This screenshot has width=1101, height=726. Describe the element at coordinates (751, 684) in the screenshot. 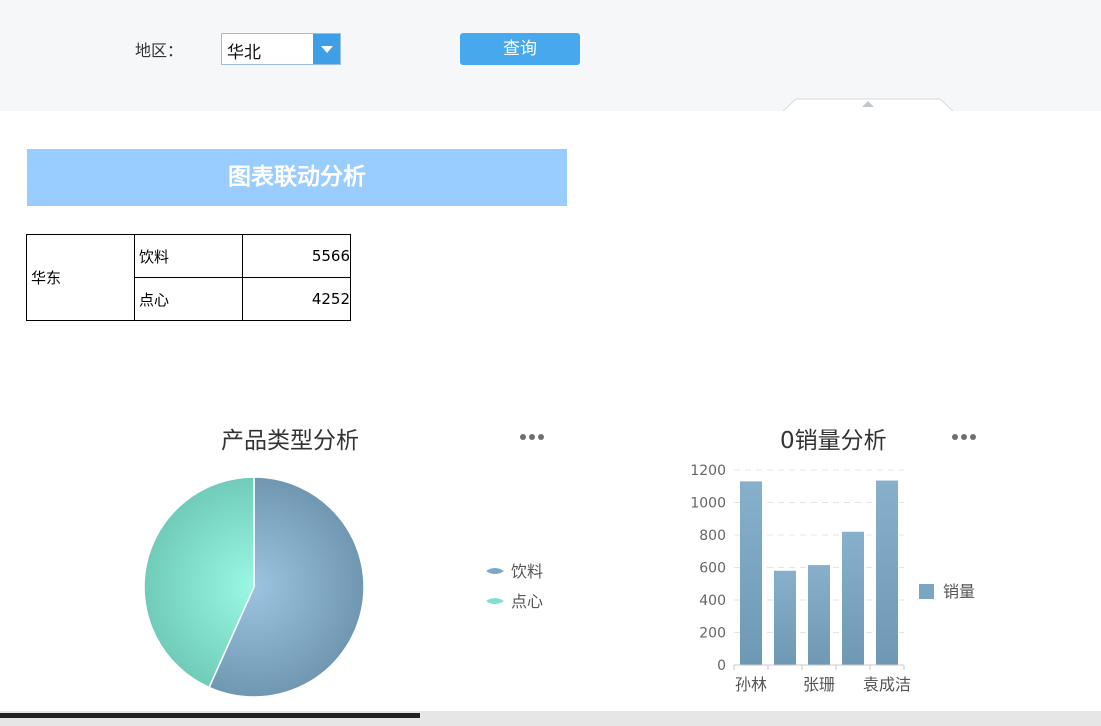

I see `x-tick-label: 孙林` at that location.